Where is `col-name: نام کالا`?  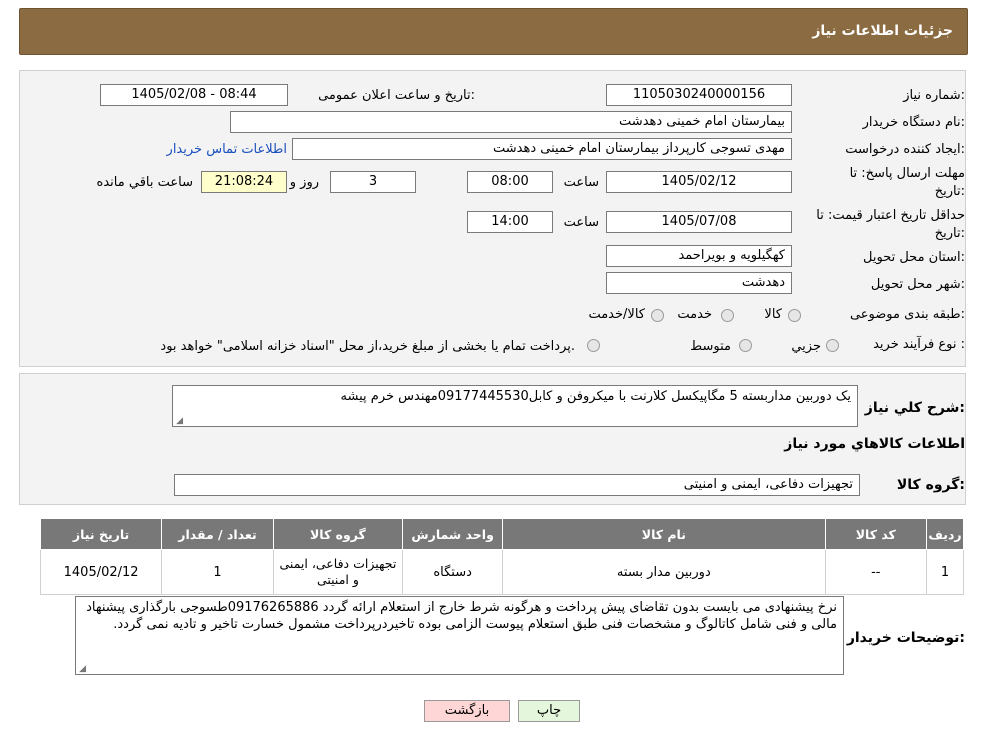 col-name: نام کالا is located at coordinates (664, 534).